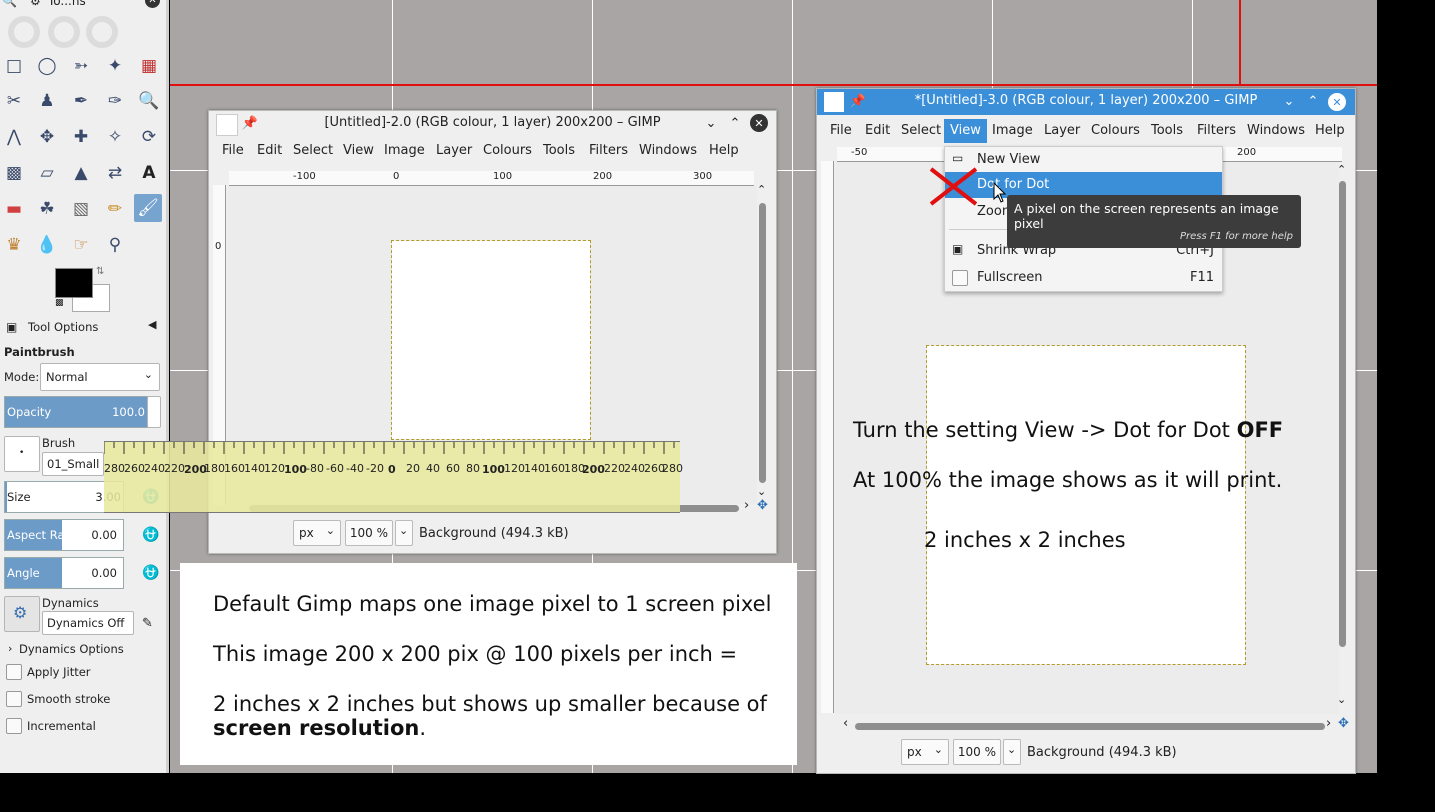  Describe the element at coordinates (100, 271) in the screenshot. I see `swap-colors-icon: ⇅` at that location.